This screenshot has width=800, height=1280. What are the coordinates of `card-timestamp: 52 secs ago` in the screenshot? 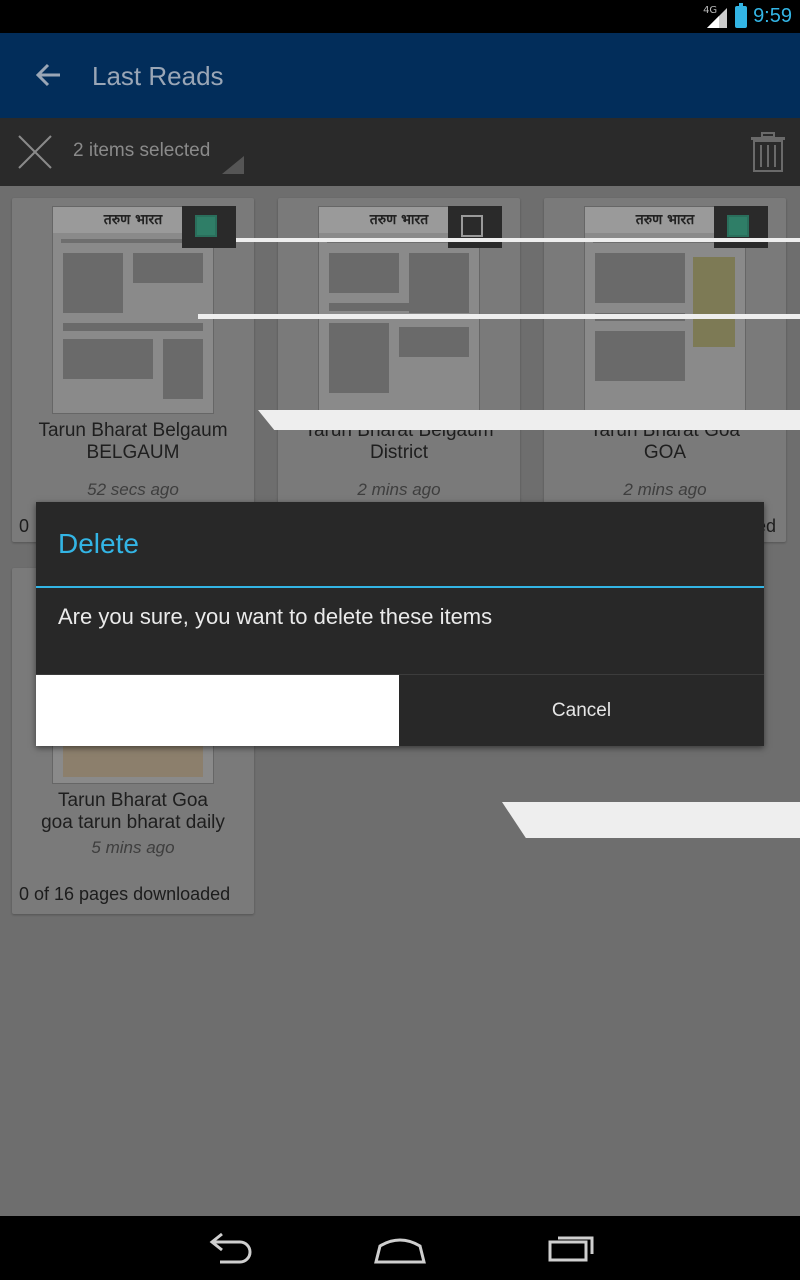 It's located at (133, 489).